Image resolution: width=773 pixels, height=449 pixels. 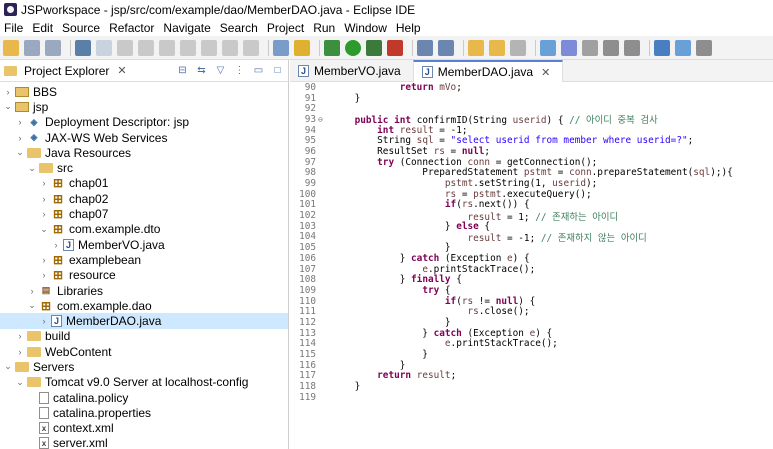 What do you see at coordinates (476, 47) in the screenshot?
I see `open-type-icon` at bounding box center [476, 47].